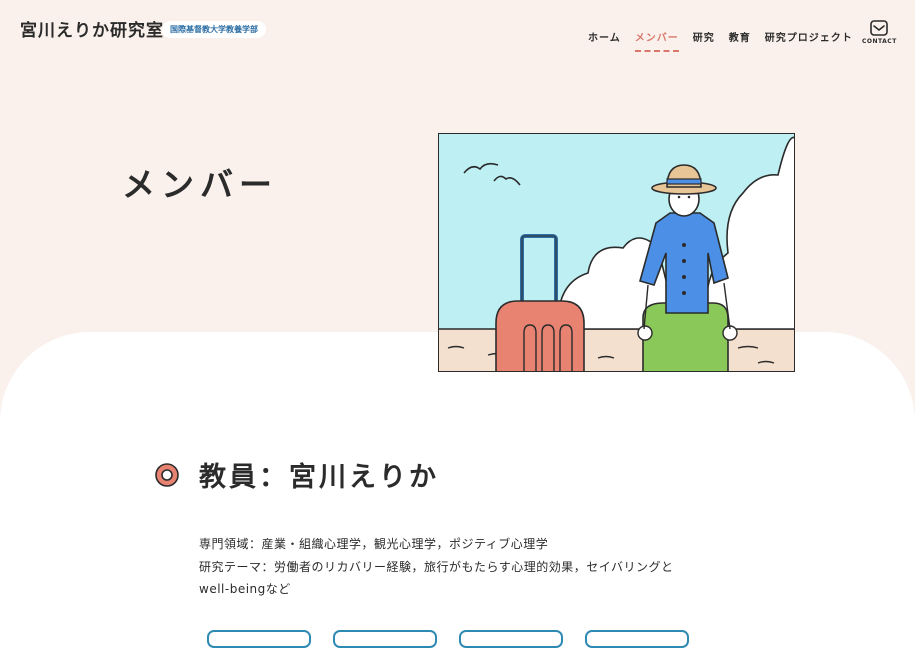  What do you see at coordinates (374, 544) in the screenshot?
I see `field-text: 専門領域：産業・組織心理学，観光心理学，ポジティブ心理学` at bounding box center [374, 544].